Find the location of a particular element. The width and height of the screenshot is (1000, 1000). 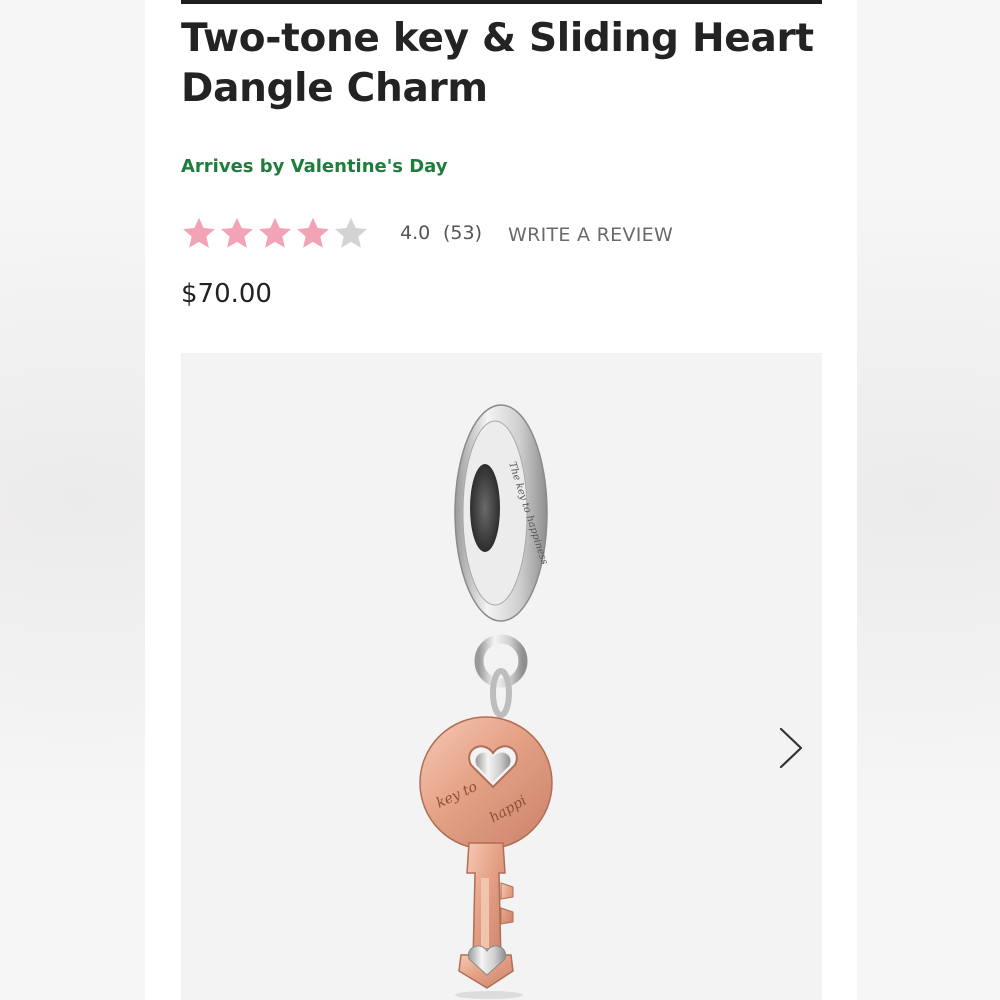

write-review-link: WRITE A REVIEW is located at coordinates (590, 235).